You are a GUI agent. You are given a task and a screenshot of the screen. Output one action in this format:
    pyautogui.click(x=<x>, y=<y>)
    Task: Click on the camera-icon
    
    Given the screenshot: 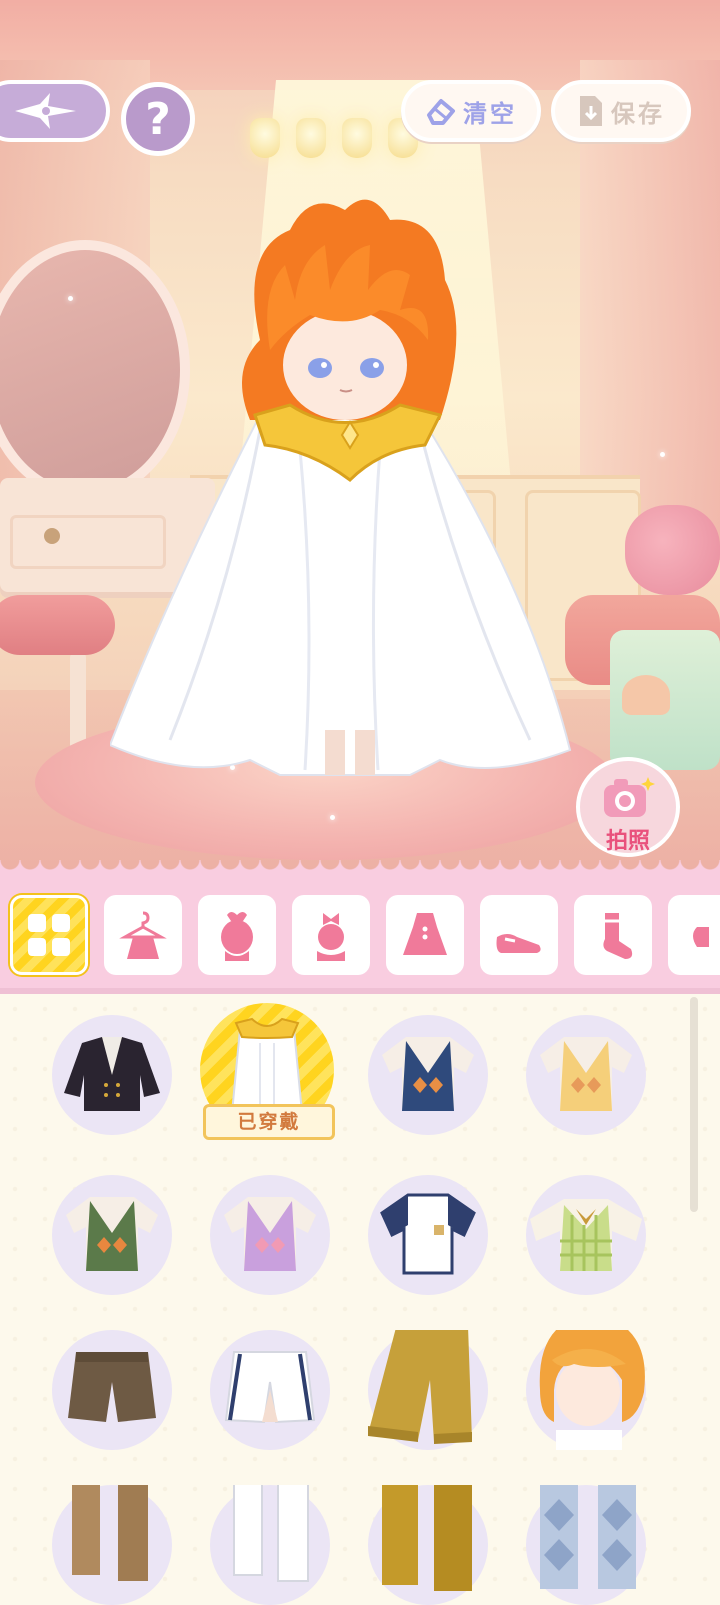 What is the action you would take?
    pyautogui.click(x=629, y=797)
    